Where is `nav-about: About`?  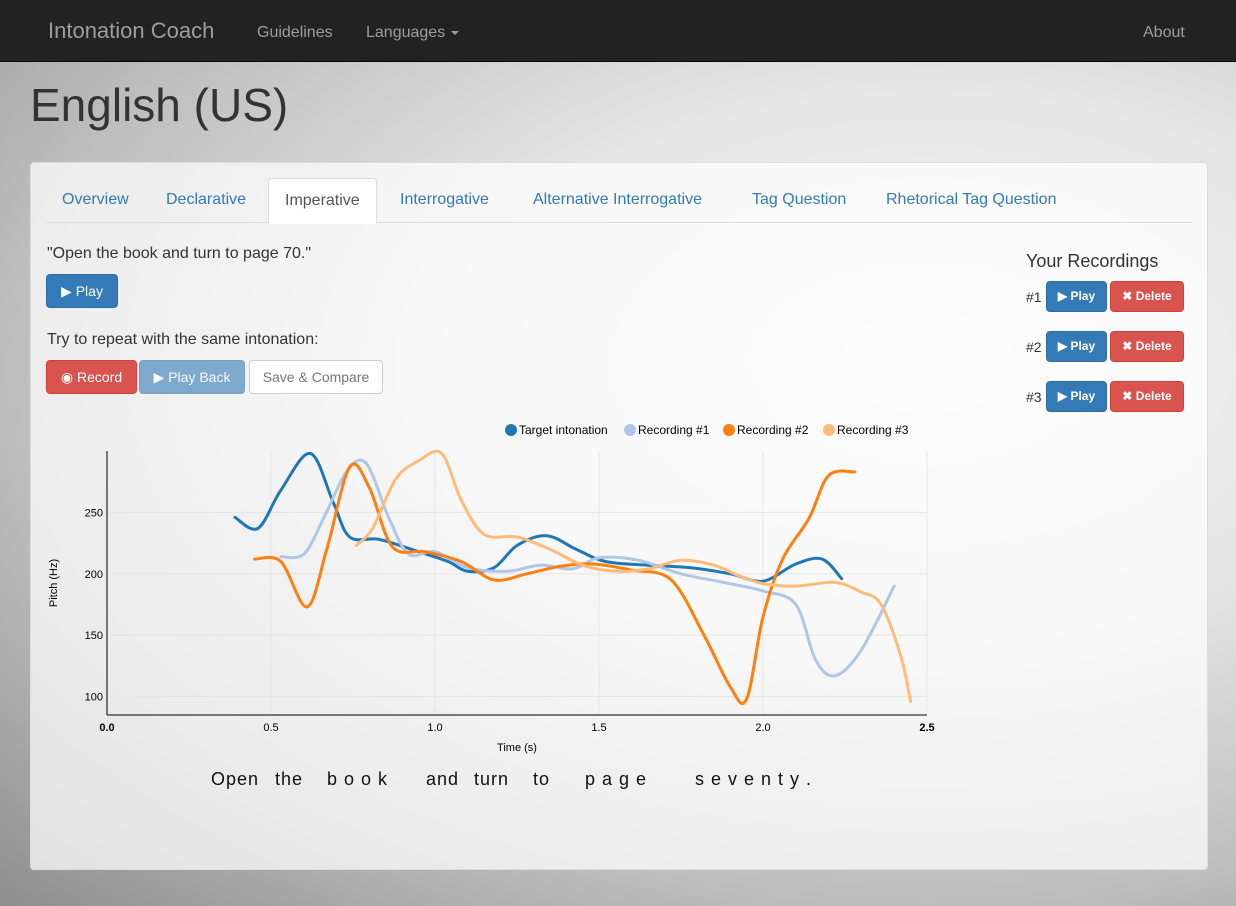
nav-about: About is located at coordinates (1164, 33).